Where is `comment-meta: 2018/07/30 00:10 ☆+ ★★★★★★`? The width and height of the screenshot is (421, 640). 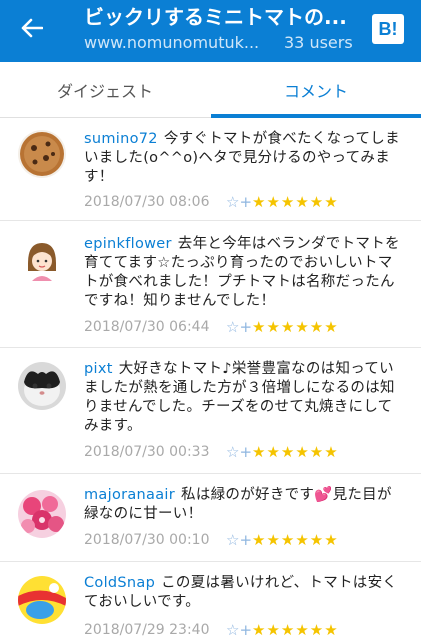
comment-meta: 2018/07/30 00:10 ☆+ ★★★★★★ is located at coordinates (245, 540).